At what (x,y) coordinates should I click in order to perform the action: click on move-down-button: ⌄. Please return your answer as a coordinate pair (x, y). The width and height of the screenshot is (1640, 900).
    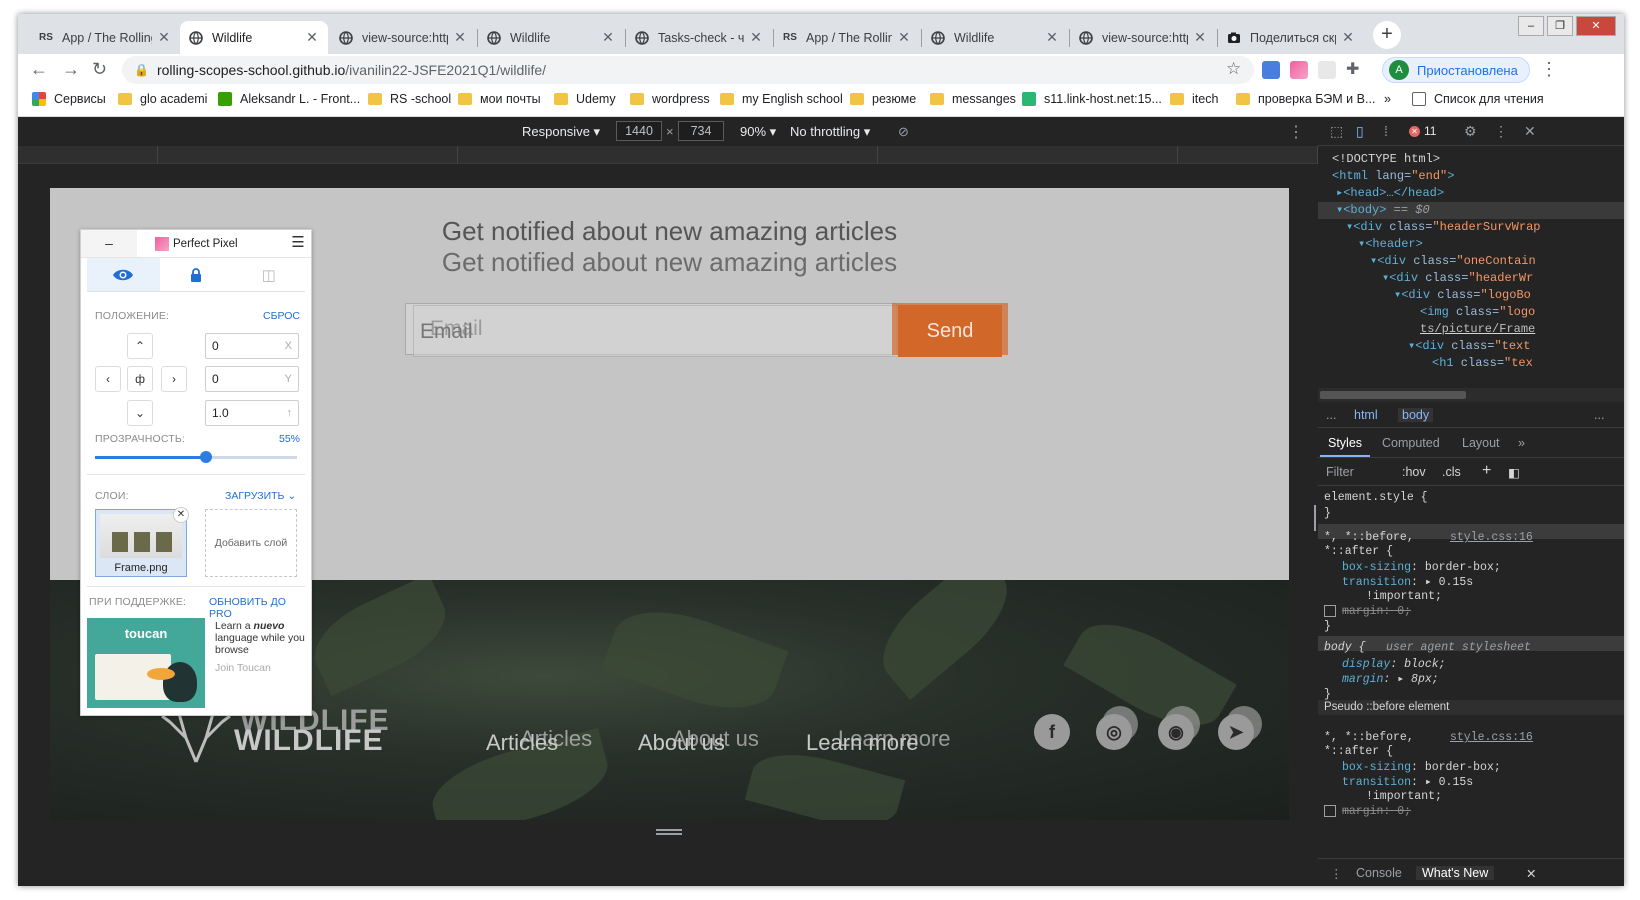
    Looking at the image, I should click on (140, 413).